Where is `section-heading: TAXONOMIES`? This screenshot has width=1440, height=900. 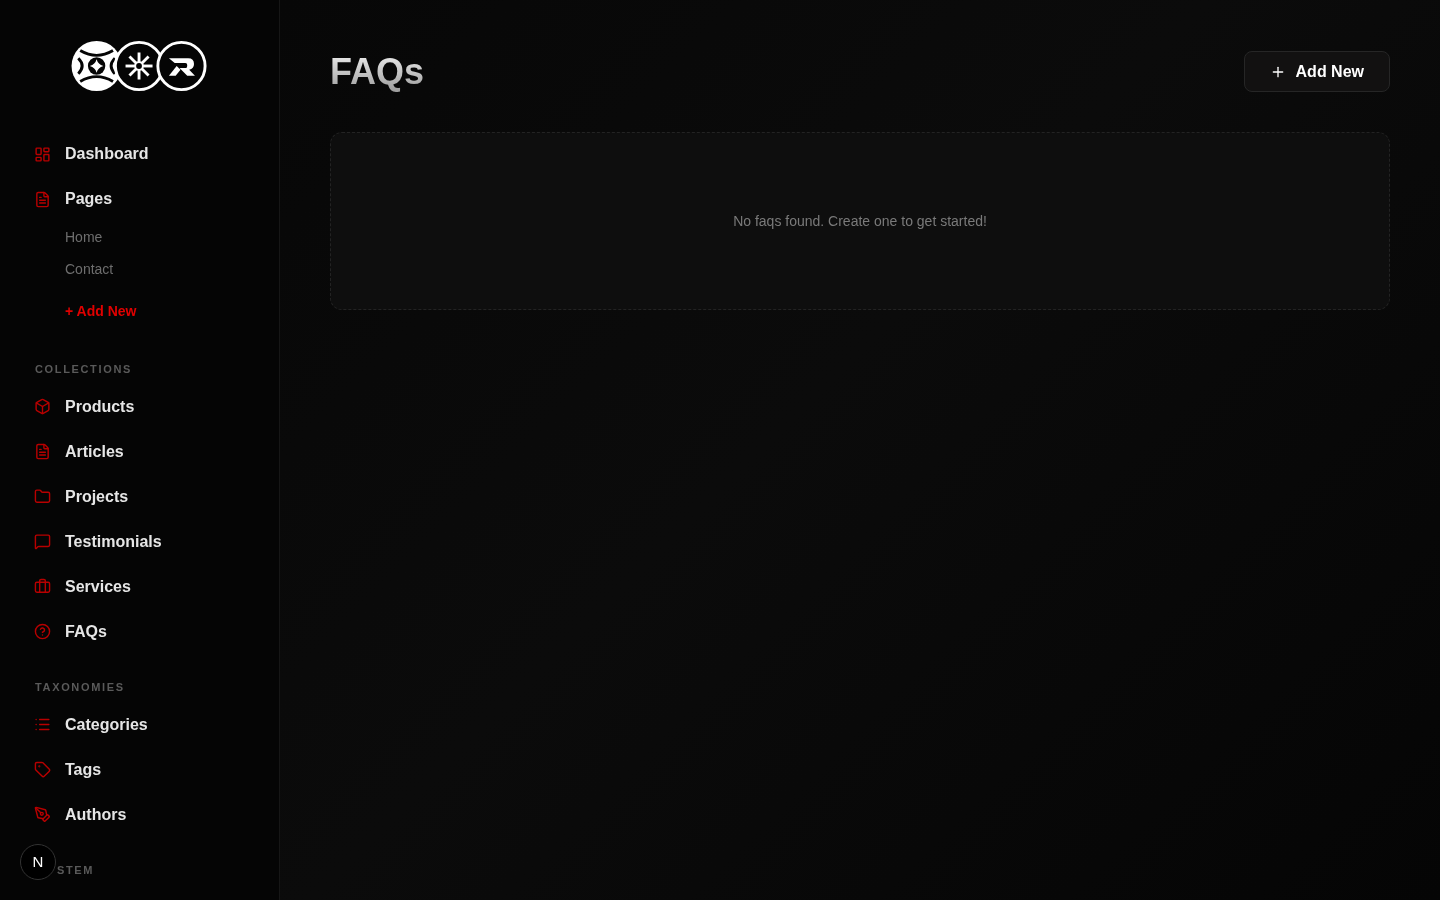 section-heading: TAXONOMIES is located at coordinates (80, 687).